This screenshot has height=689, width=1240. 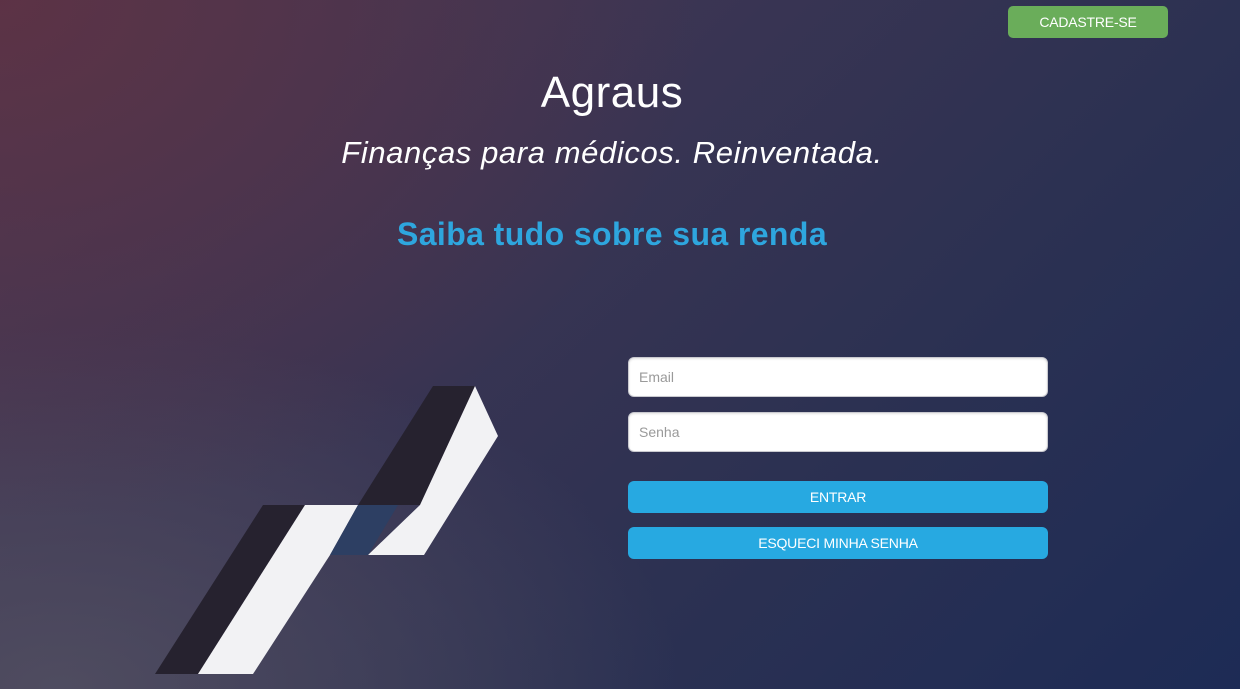 What do you see at coordinates (838, 497) in the screenshot?
I see `login-button: ENTRAR` at bounding box center [838, 497].